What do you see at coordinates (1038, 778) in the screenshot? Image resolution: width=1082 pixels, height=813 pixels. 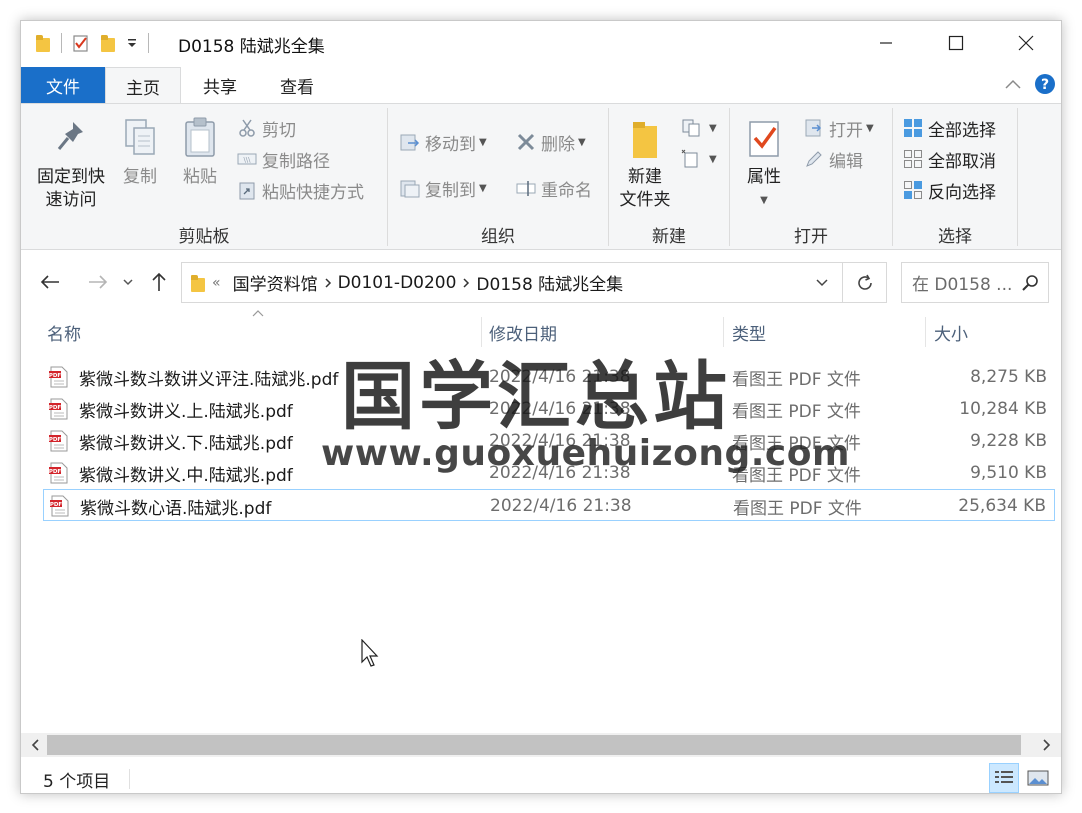 I see `large-icons-view-button` at bounding box center [1038, 778].